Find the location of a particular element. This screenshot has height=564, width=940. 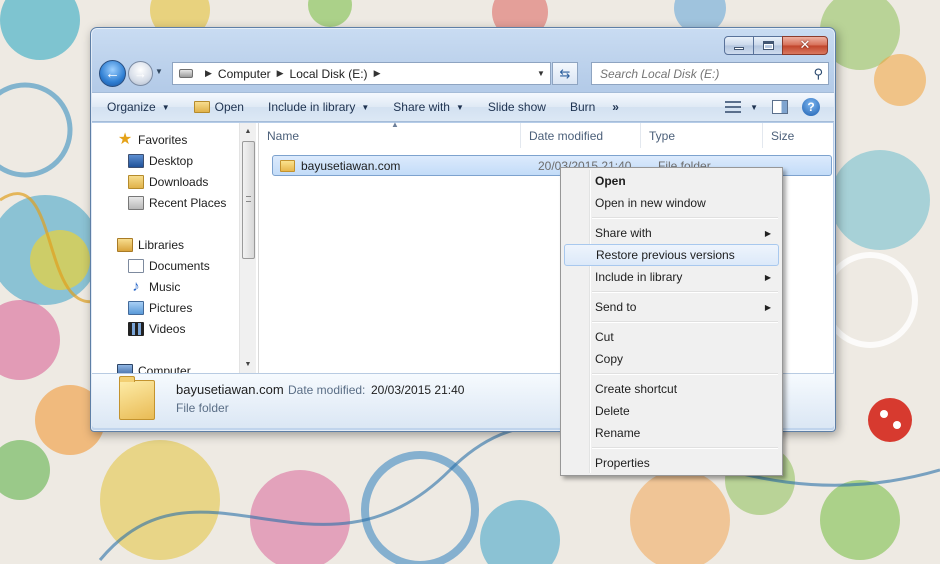

libraries-icon is located at coordinates (125, 244).